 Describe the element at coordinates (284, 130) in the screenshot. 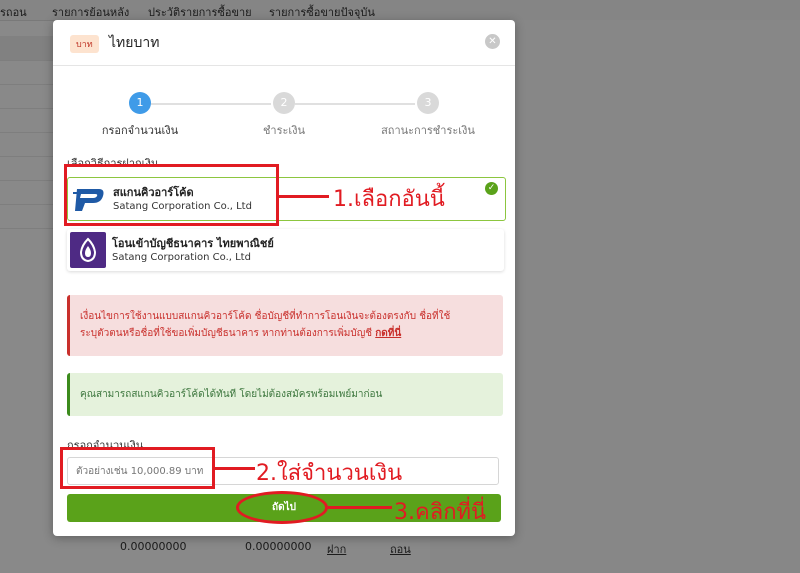

I see `step-2-label: ชำระเงิน` at that location.